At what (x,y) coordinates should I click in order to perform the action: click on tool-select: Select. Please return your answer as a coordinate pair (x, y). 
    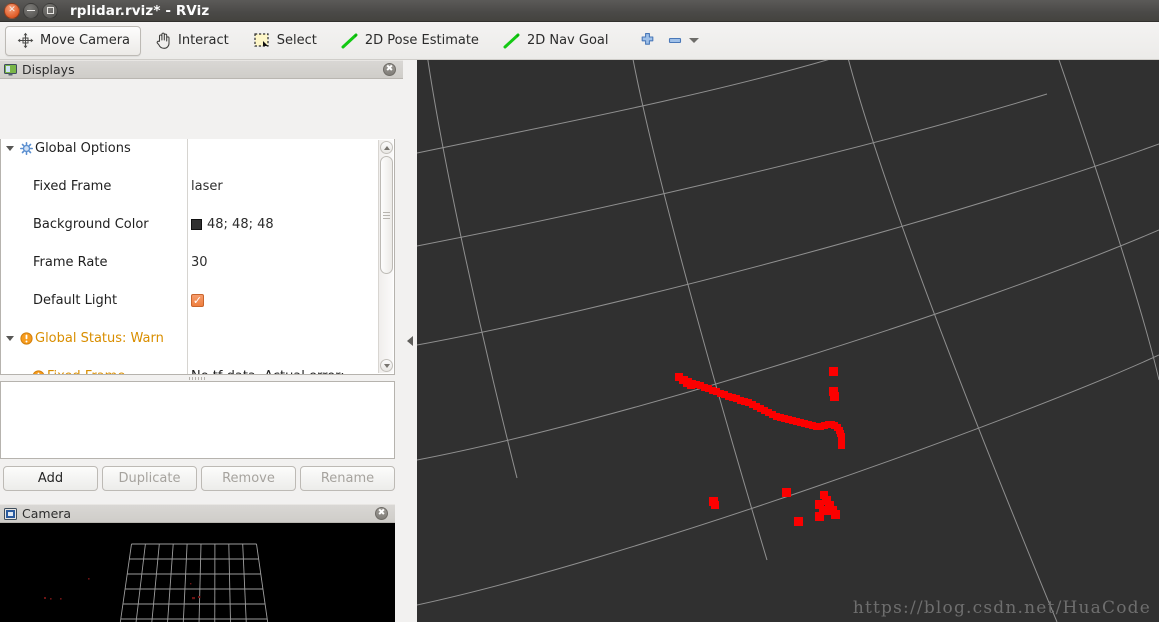
    Looking at the image, I should click on (285, 41).